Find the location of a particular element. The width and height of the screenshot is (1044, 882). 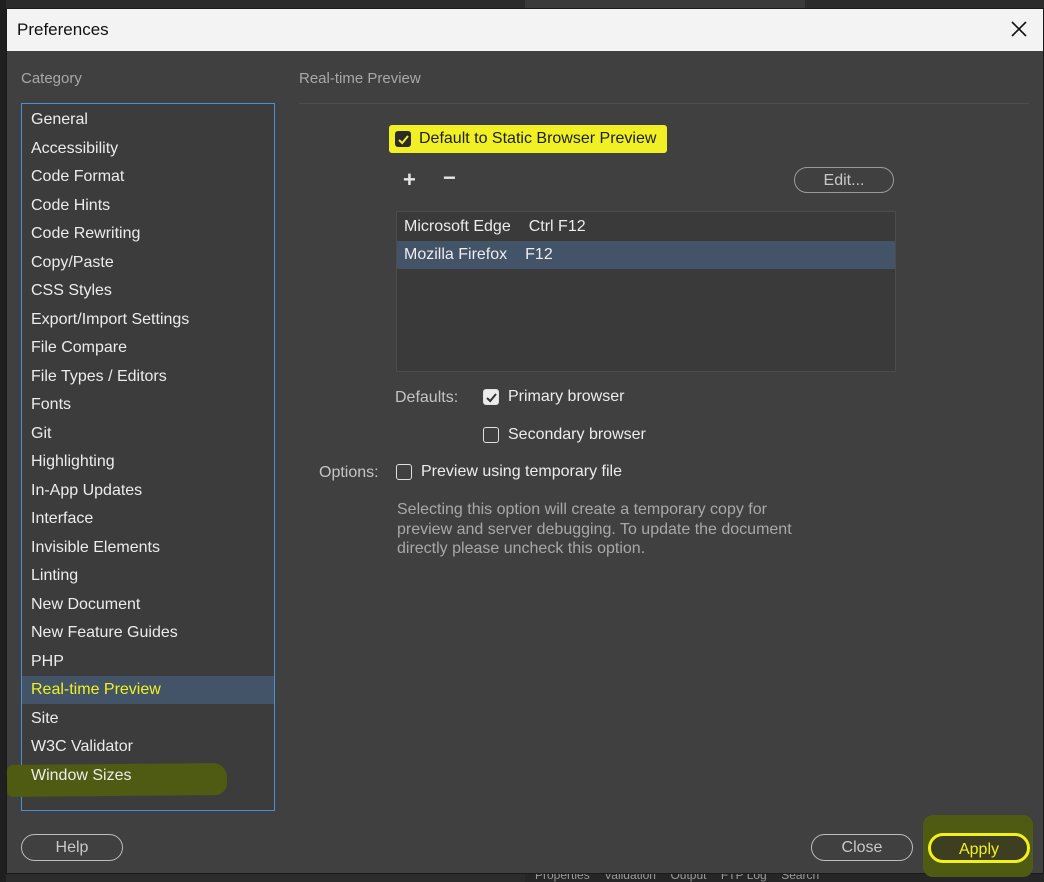

secondary-browser-option: Secondary browser is located at coordinates (564, 435).